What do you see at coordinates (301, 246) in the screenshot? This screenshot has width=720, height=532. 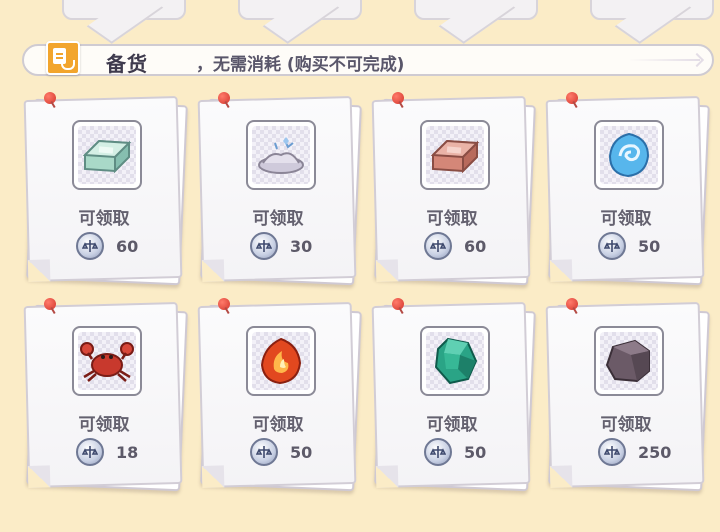 I see `price-value: 30` at bounding box center [301, 246].